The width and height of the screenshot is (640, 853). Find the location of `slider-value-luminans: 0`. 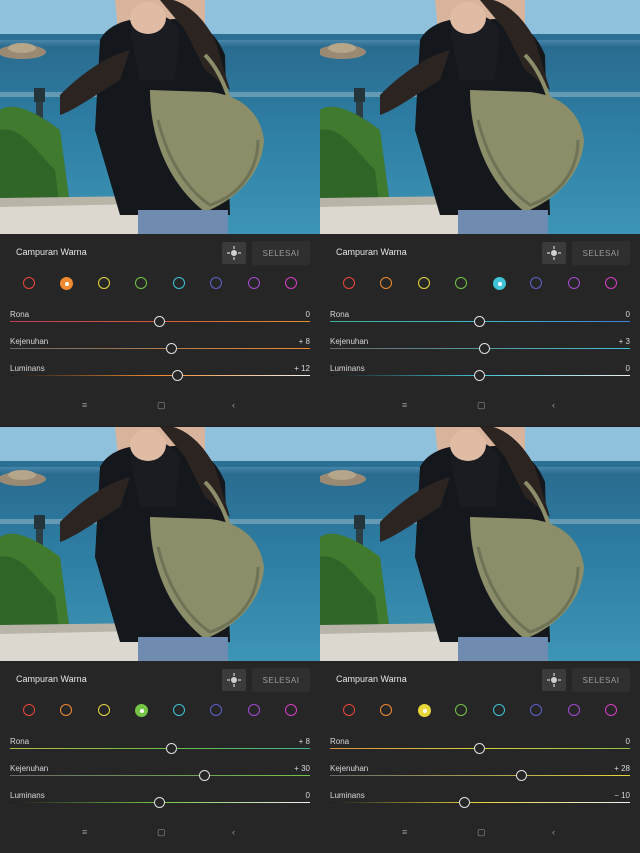

slider-value-luminans: 0 is located at coordinates (307, 795).